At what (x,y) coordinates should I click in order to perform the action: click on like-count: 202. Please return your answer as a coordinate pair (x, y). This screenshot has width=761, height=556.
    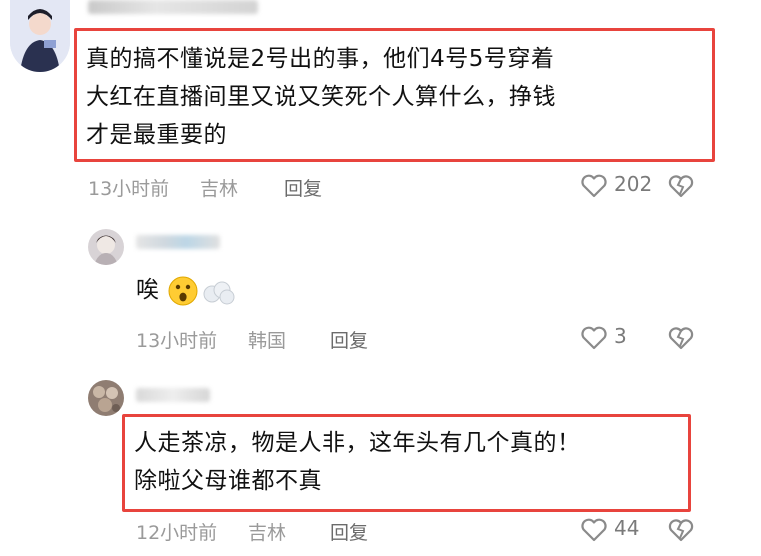
    Looking at the image, I should click on (633, 184).